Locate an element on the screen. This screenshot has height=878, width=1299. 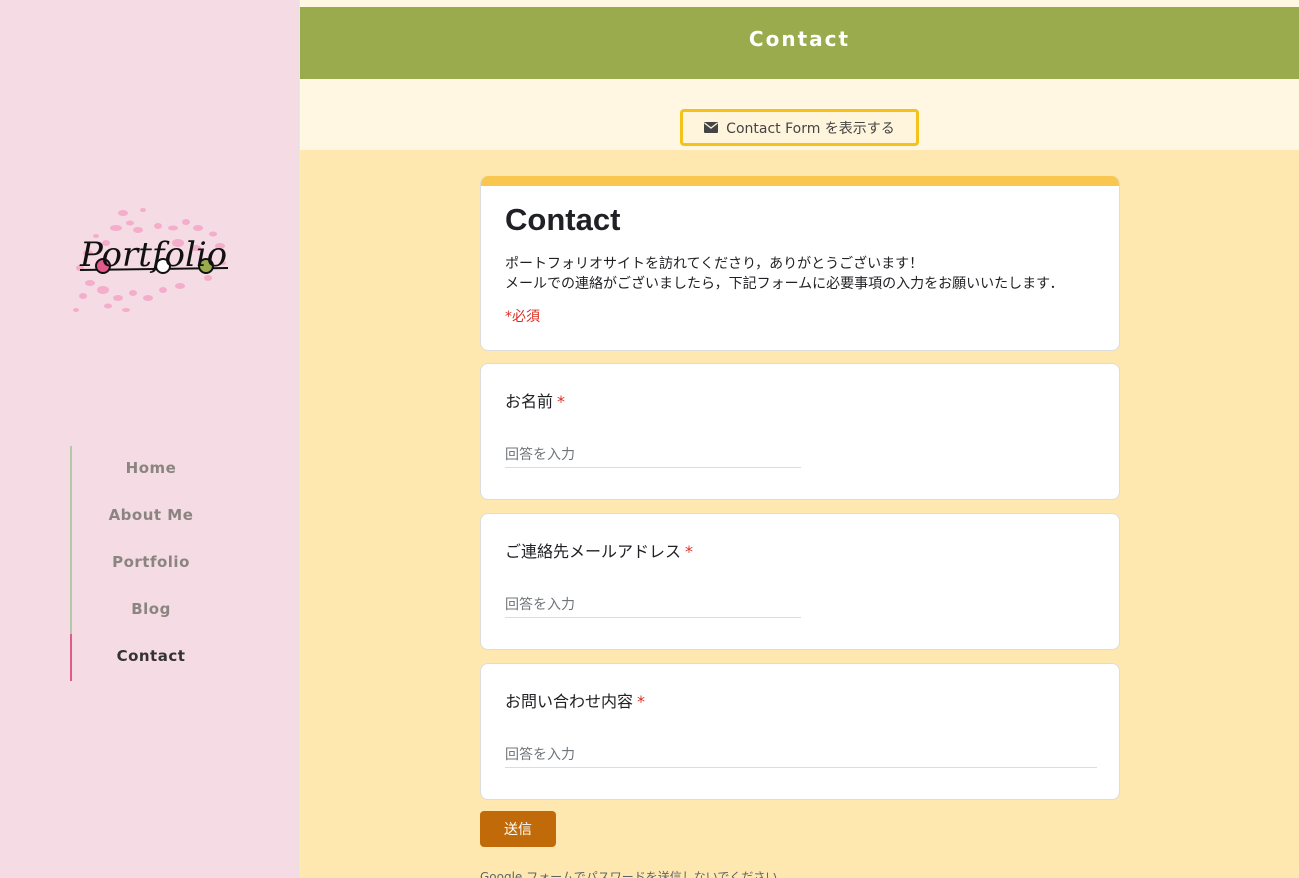
show-contact-form-button: Contact Form を表示する is located at coordinates (799, 127).